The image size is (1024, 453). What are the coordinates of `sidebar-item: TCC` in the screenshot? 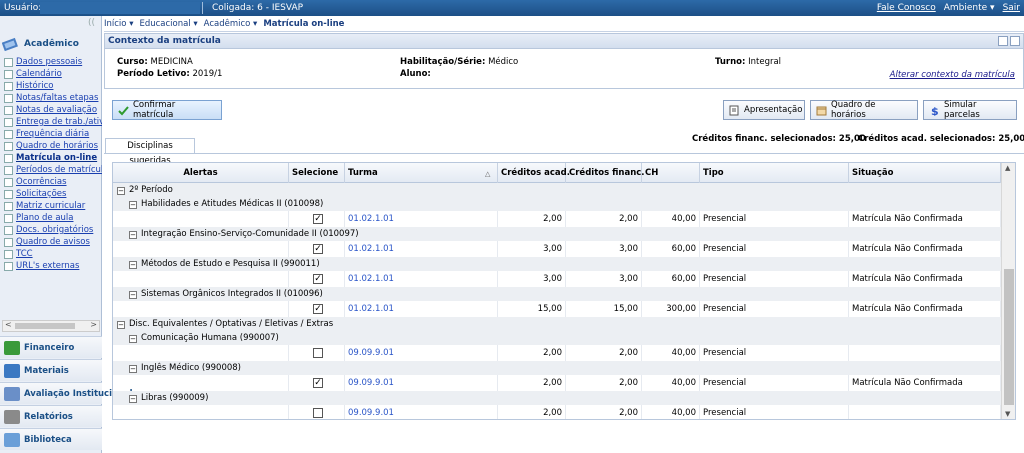 It's located at (53, 254).